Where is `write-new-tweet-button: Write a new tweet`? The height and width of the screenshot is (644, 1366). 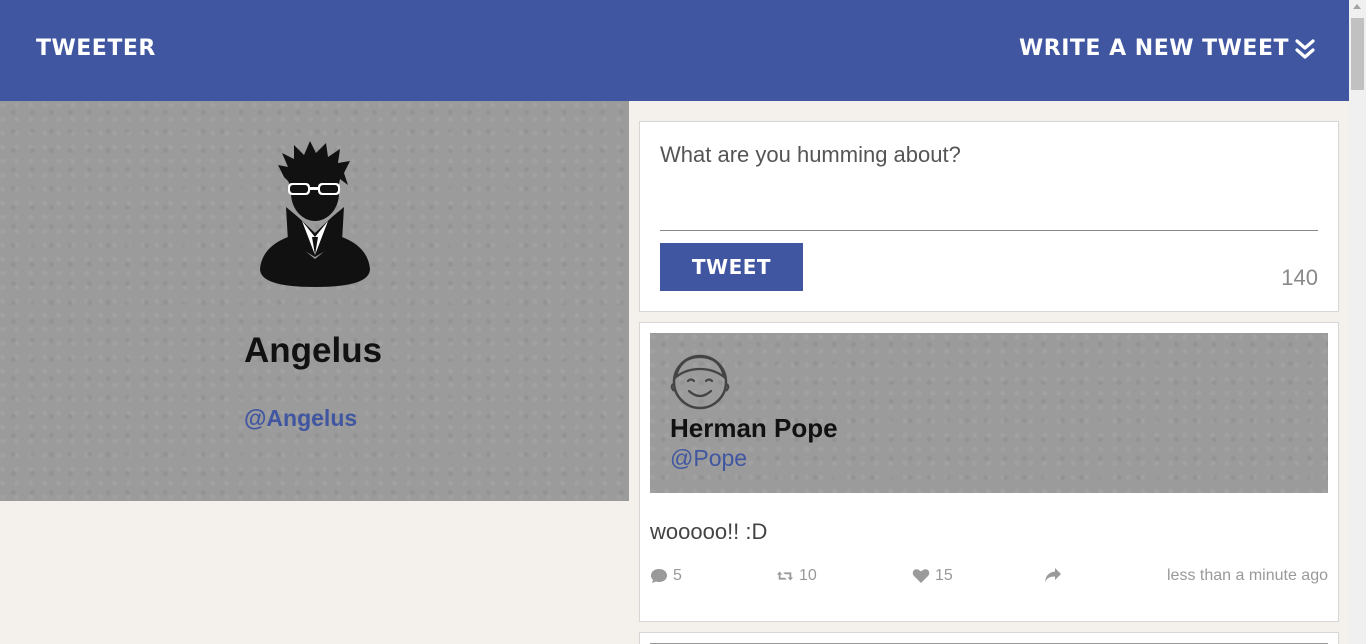 write-new-tweet-button: Write a new tweet is located at coordinates (1167, 48).